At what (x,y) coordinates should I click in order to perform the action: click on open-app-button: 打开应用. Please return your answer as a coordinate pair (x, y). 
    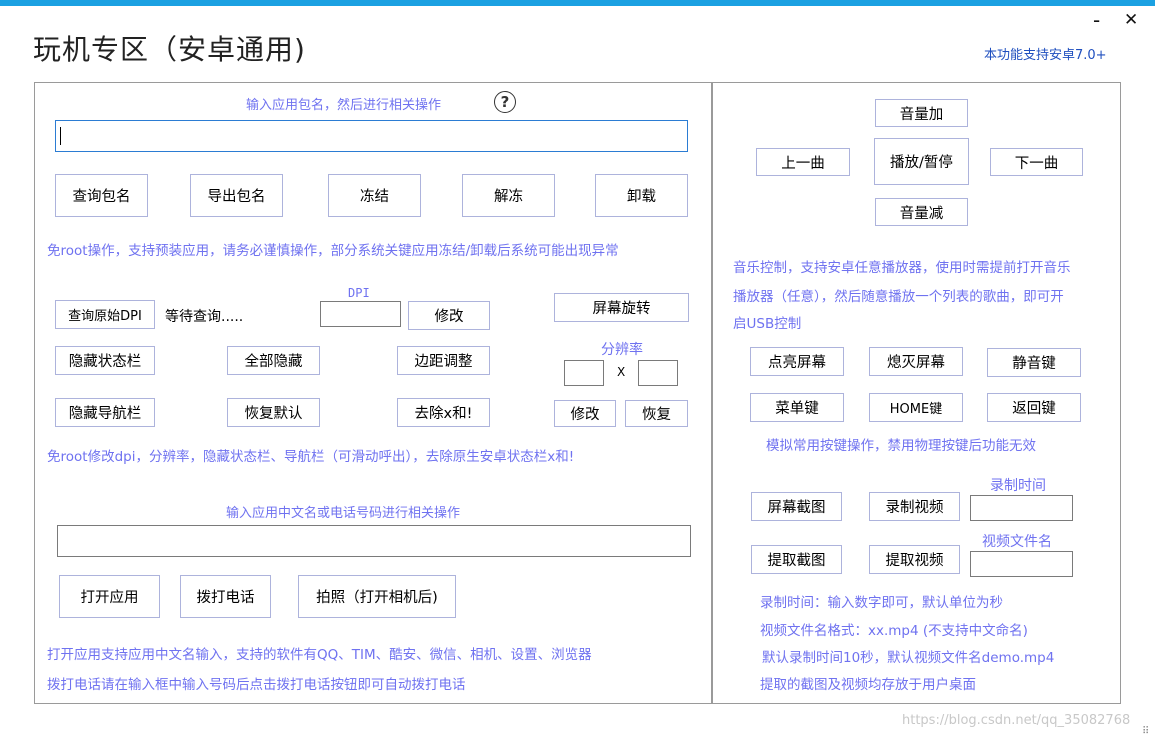
    Looking at the image, I should click on (109, 596).